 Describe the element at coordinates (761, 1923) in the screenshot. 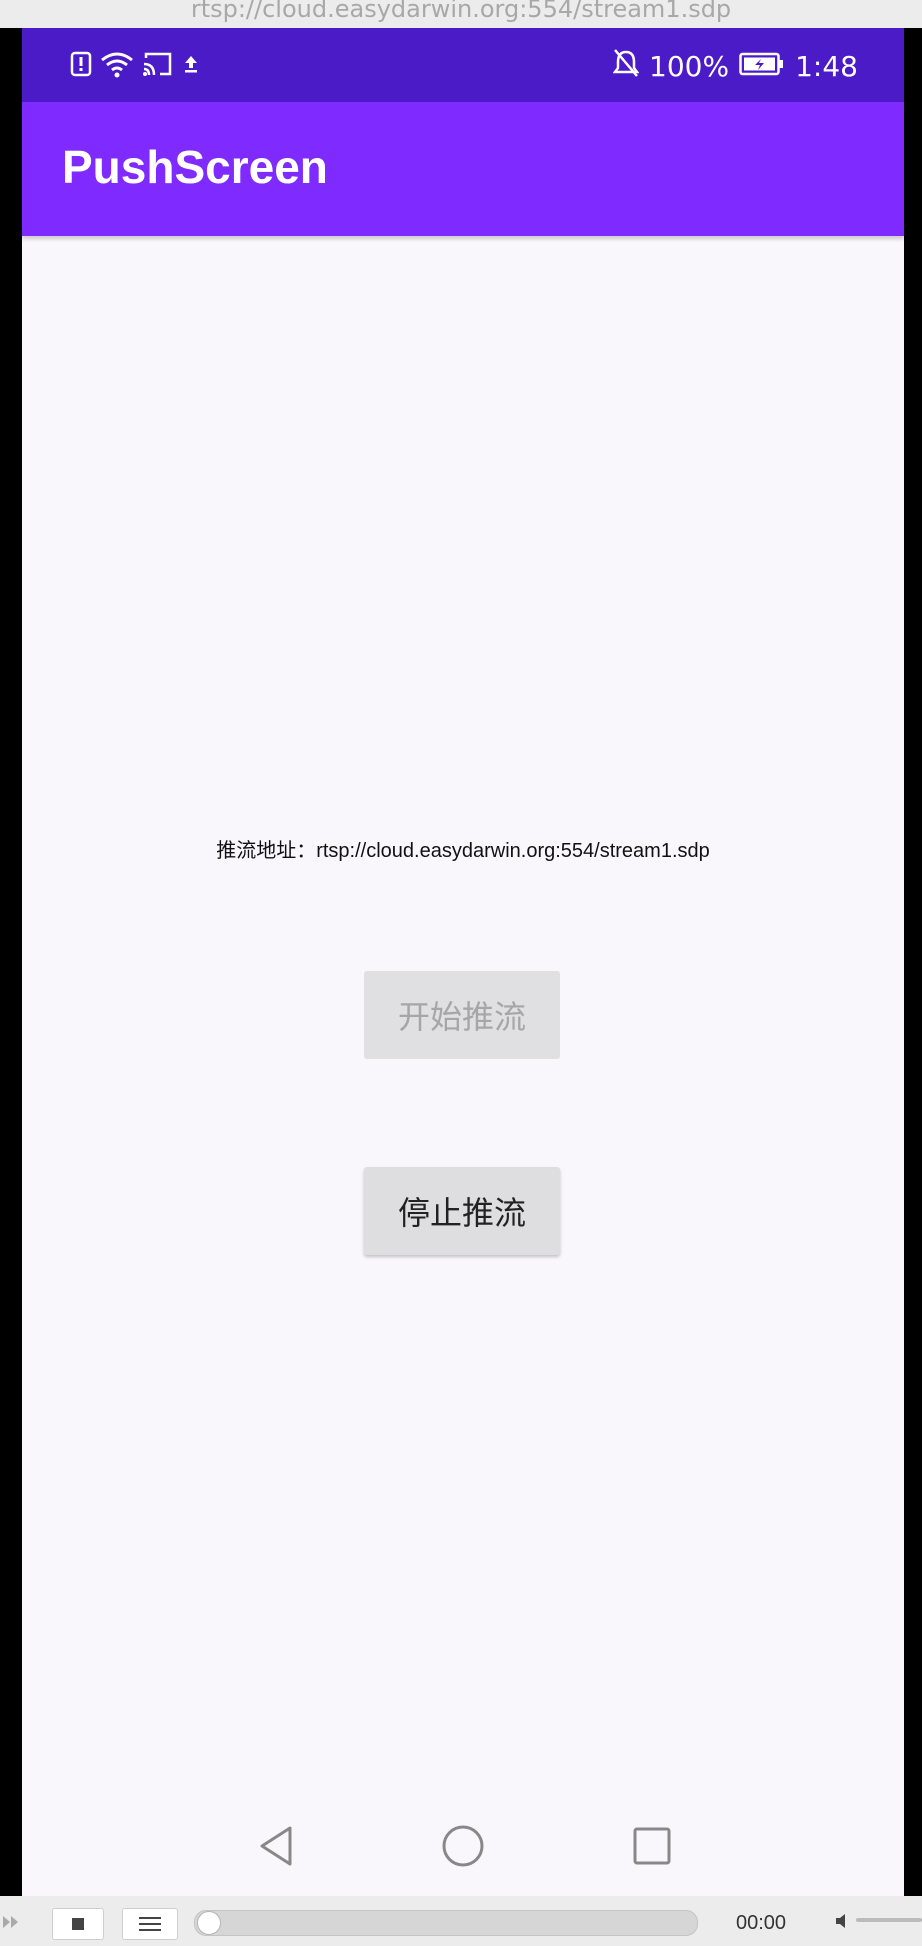

I see `playback-time: 00:00` at that location.